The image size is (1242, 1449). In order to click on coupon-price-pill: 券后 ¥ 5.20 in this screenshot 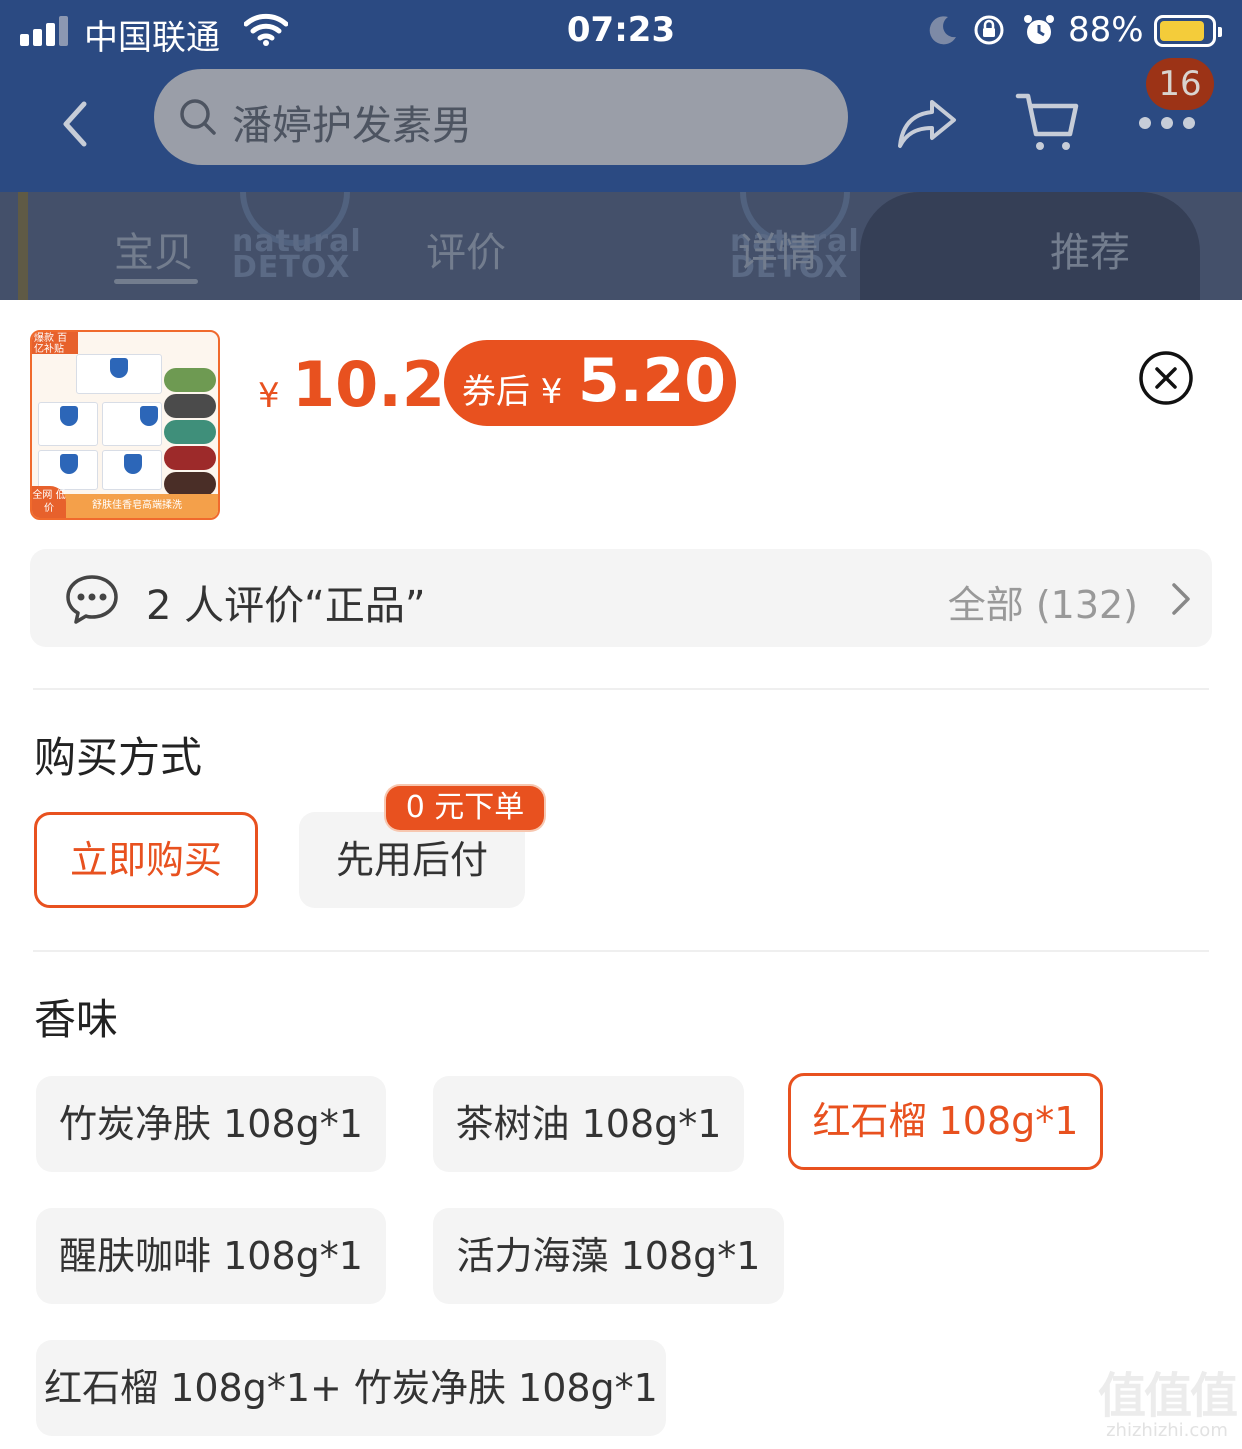, I will do `click(590, 383)`.